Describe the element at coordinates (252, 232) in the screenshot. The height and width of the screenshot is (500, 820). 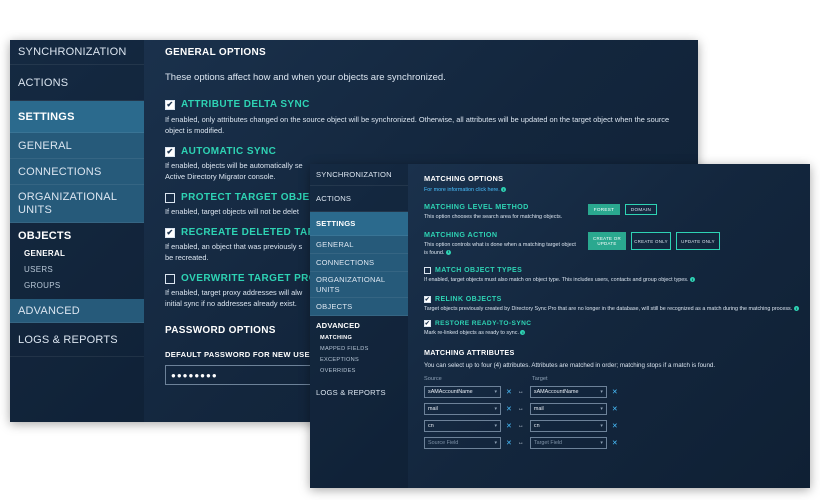
I see `option-title: RECREATE DELETED TARG` at that location.